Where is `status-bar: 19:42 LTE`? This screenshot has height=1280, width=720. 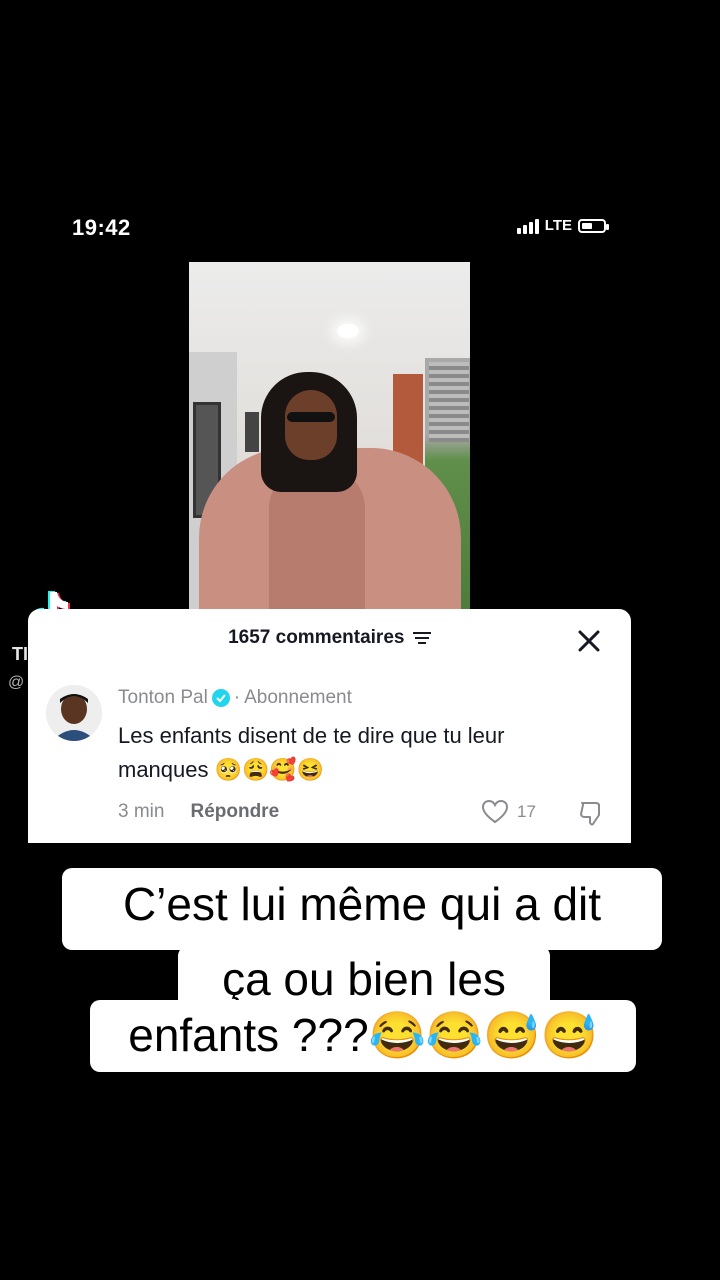 status-bar: 19:42 LTE is located at coordinates (360, 227).